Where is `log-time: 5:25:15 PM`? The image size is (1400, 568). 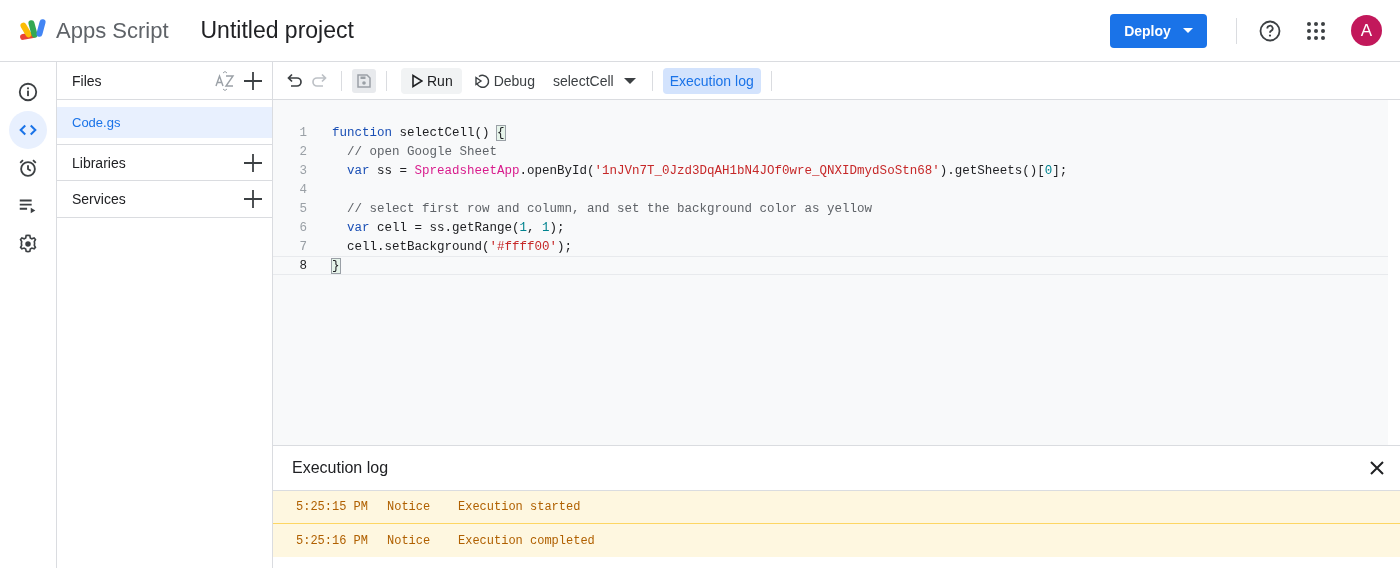 log-time: 5:25:15 PM is located at coordinates (332, 507).